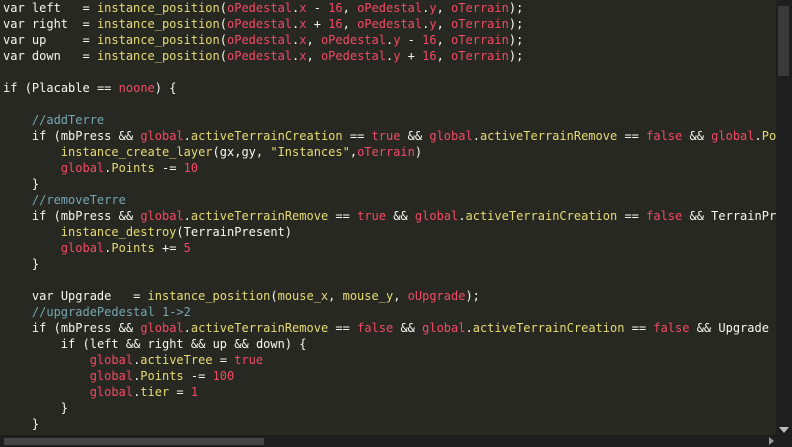 The image size is (792, 447). I want to click on code-line: //addTerre, so click(53, 120).